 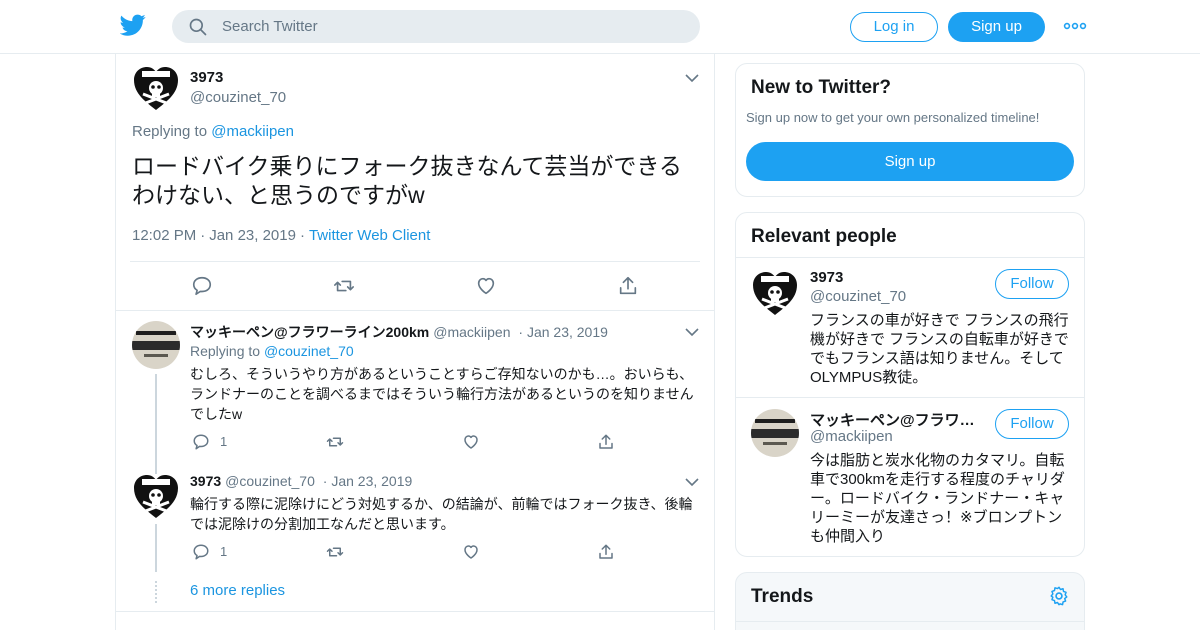 What do you see at coordinates (198, 27) in the screenshot?
I see `search-icon` at bounding box center [198, 27].